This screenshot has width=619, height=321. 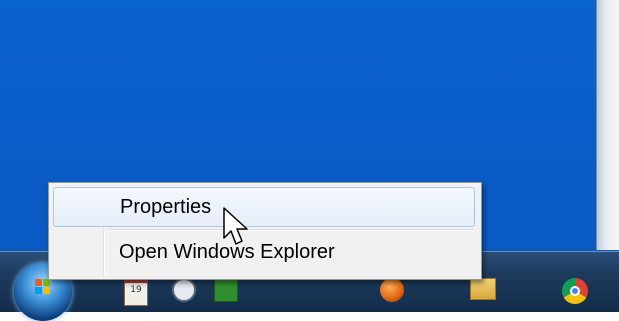 What do you see at coordinates (483, 289) in the screenshot?
I see `folder-icon` at bounding box center [483, 289].